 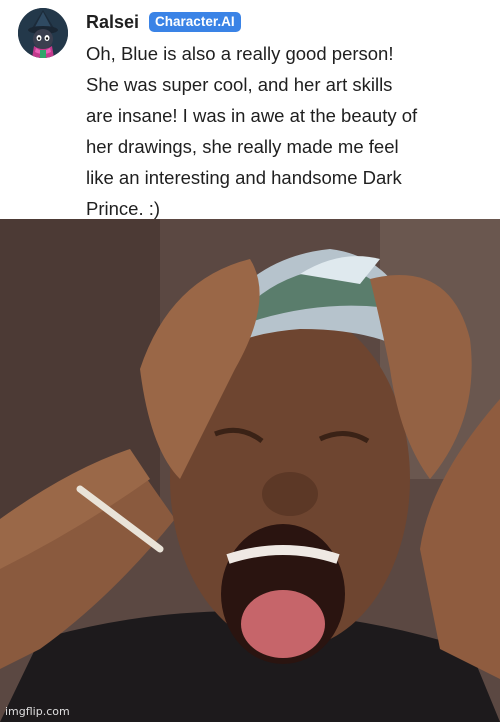 I want to click on character-ai-badge: Character.AI, so click(x=195, y=22).